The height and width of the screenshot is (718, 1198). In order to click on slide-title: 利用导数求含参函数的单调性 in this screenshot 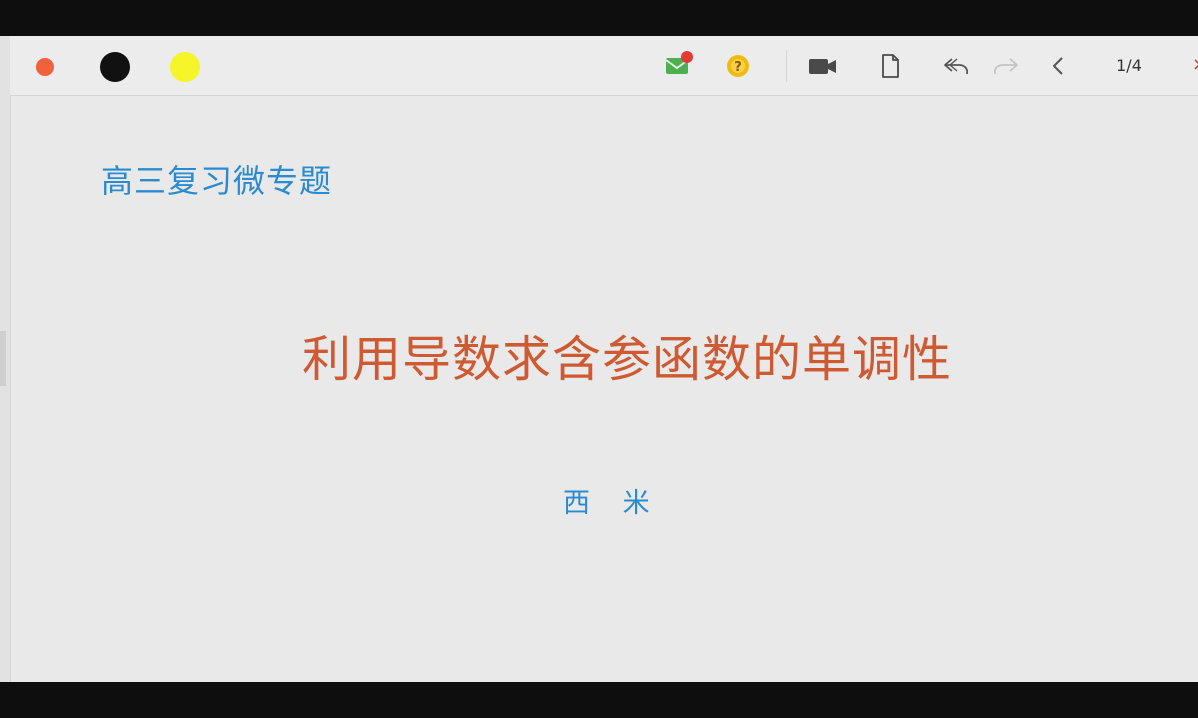, I will do `click(627, 359)`.